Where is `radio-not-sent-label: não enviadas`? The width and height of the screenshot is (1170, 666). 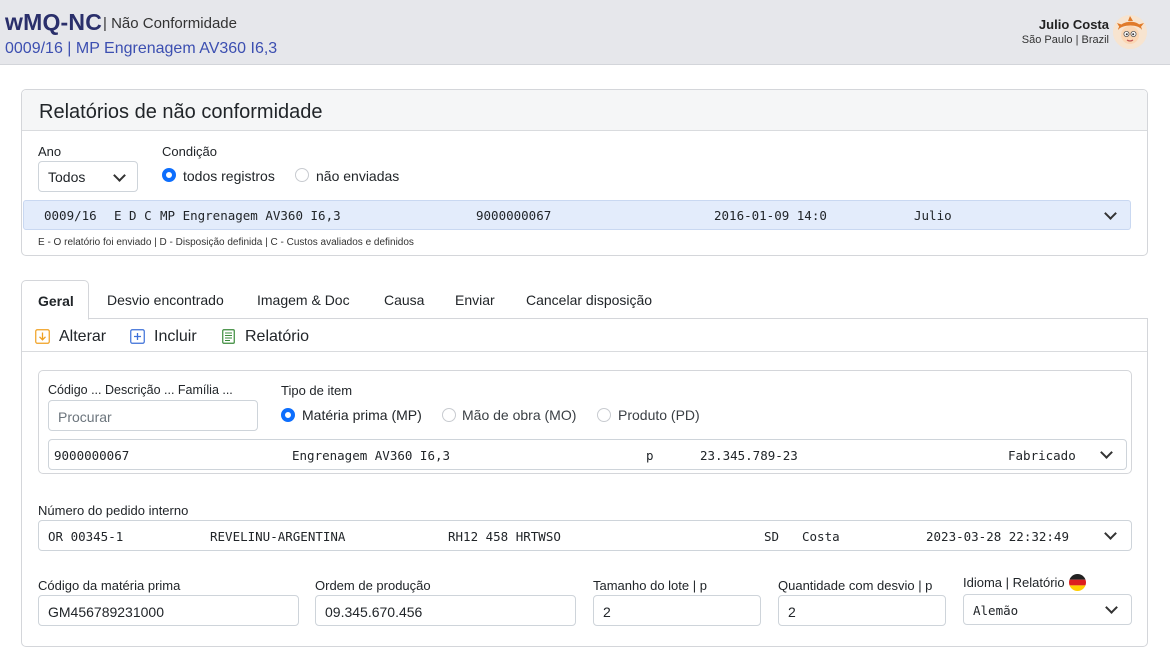 radio-not-sent-label: não enviadas is located at coordinates (357, 176).